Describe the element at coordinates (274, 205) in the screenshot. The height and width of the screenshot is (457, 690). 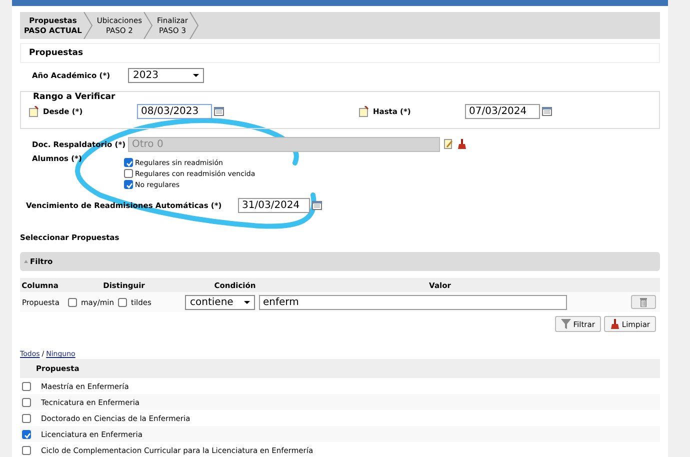
I see `date-field: 31/03/2024` at that location.